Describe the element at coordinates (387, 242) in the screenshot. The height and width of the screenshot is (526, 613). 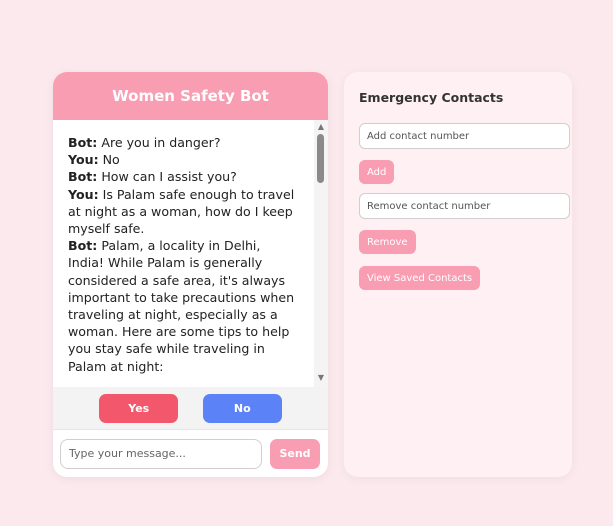
I see `remove-contact-button: Remove` at that location.